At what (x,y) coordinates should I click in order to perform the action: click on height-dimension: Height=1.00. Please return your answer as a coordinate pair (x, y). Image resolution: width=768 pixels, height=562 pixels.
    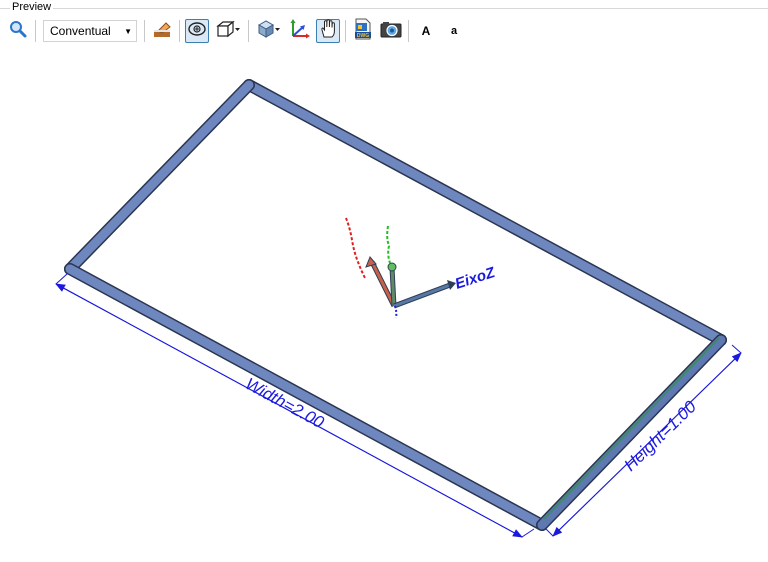
    Looking at the image, I should click on (643, 440).